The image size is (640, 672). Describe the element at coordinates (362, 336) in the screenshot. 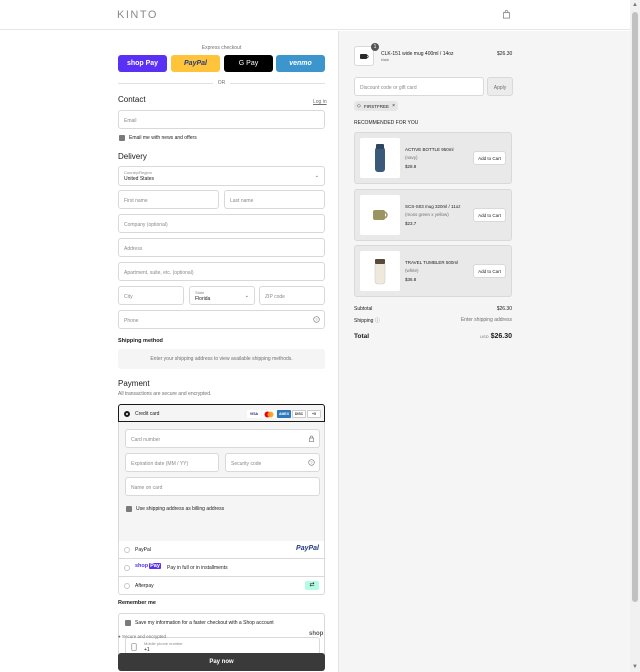

I see `total-label: Total` at that location.